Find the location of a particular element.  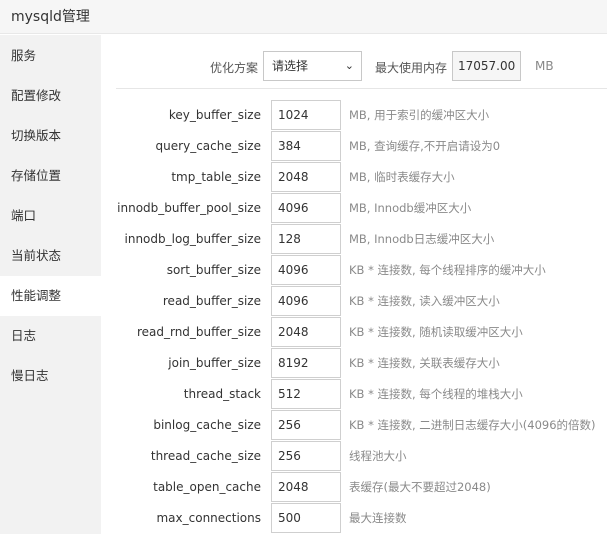

param-row: tmp_table_size 2048 MB, 临时表缓存大小 is located at coordinates (354, 177).